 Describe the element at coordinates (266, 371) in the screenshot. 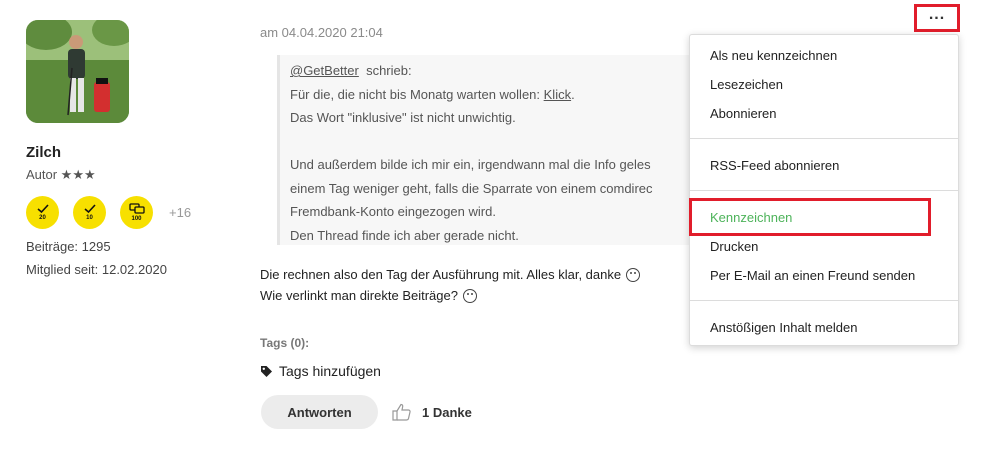

I see `tag-icon` at that location.